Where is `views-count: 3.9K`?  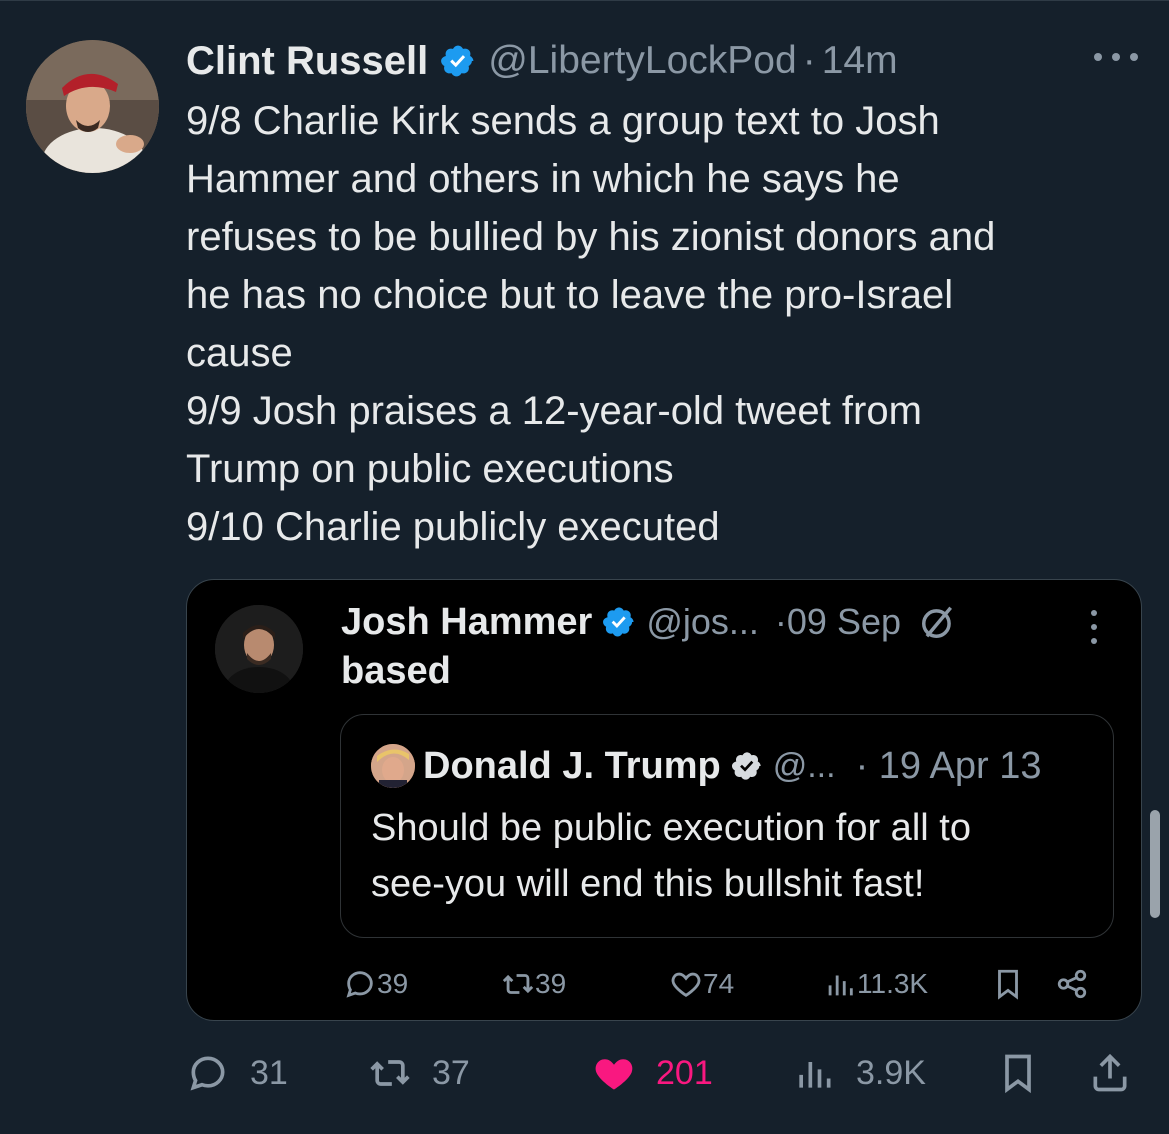 views-count: 3.9K is located at coordinates (891, 1072).